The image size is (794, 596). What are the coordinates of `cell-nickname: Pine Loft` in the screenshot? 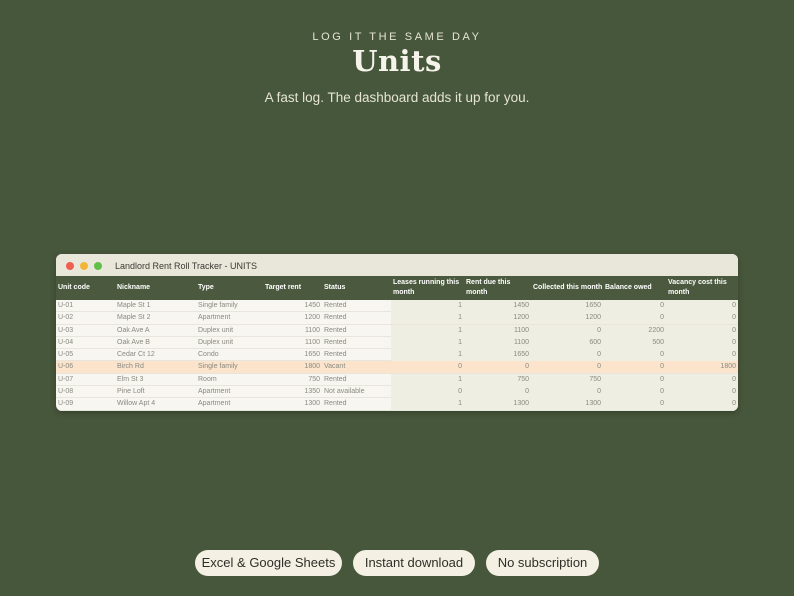 It's located at (155, 392).